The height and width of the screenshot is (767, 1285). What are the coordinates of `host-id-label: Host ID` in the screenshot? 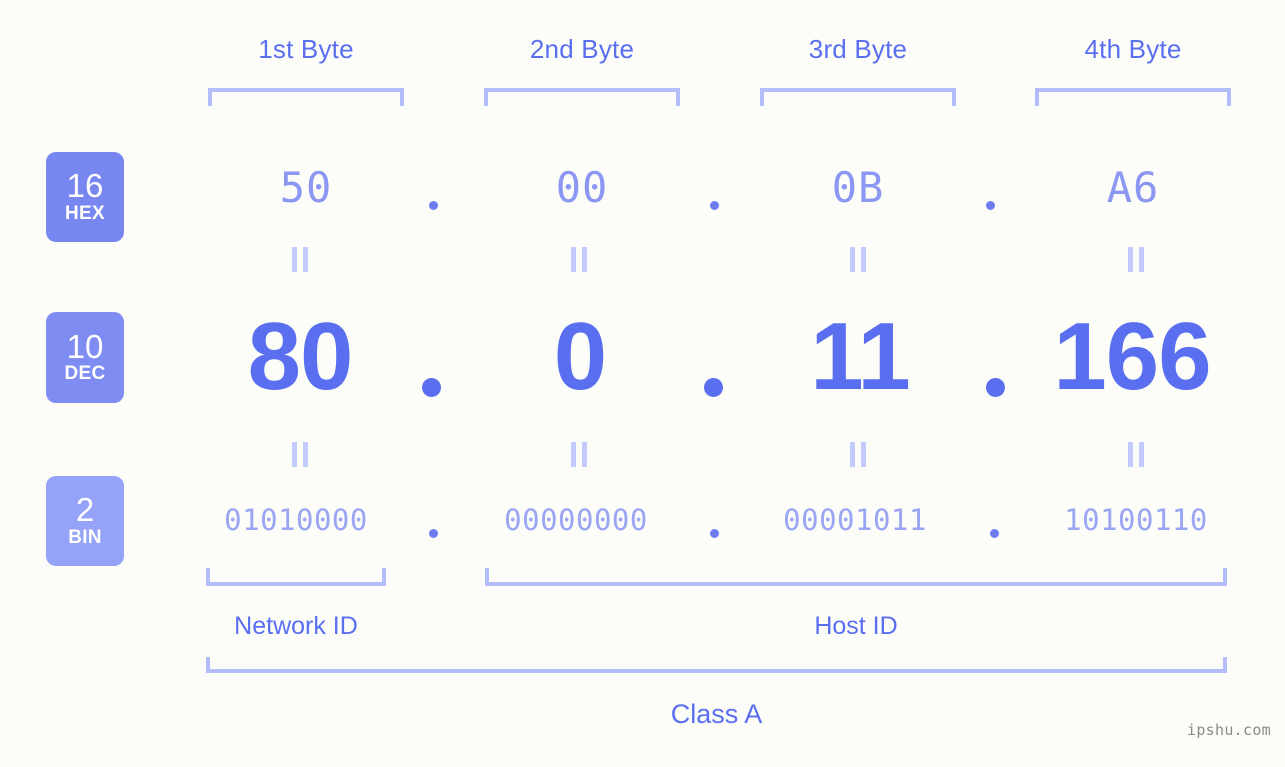 It's located at (856, 626).